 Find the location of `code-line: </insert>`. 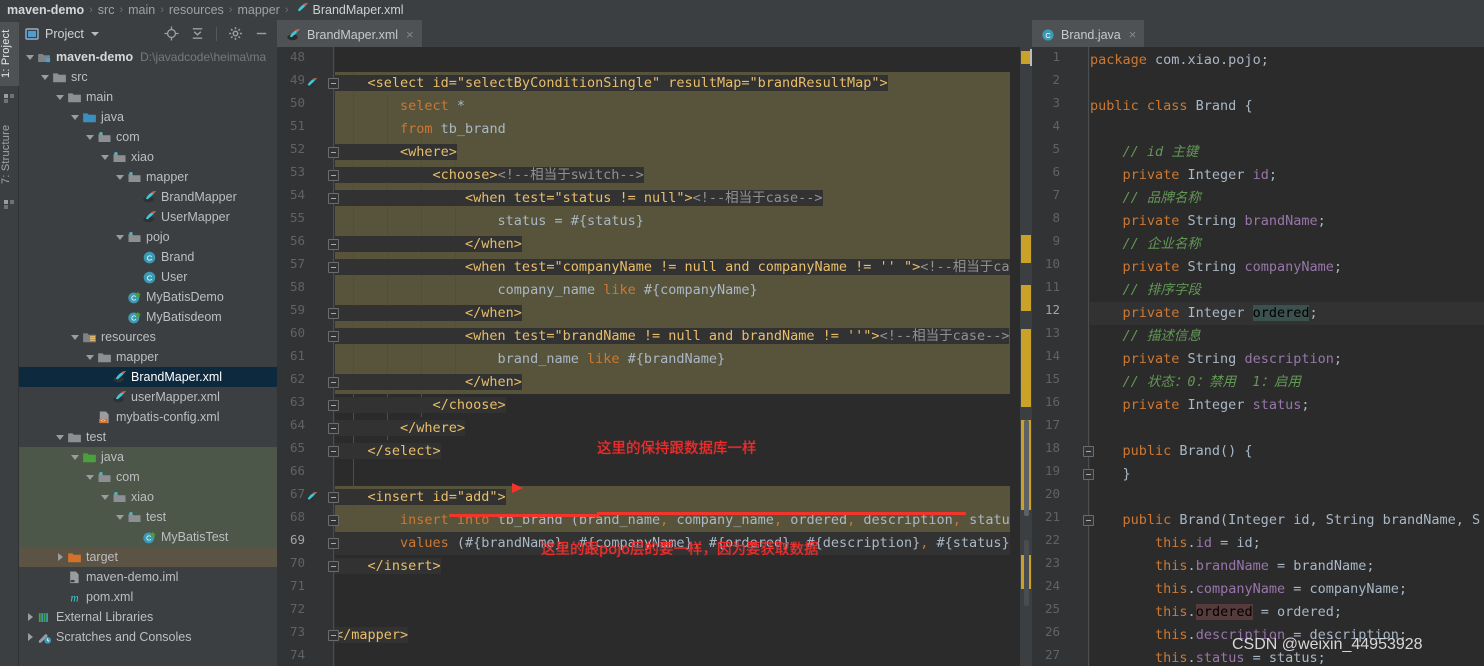

code-line: </insert> is located at coordinates (388, 566).